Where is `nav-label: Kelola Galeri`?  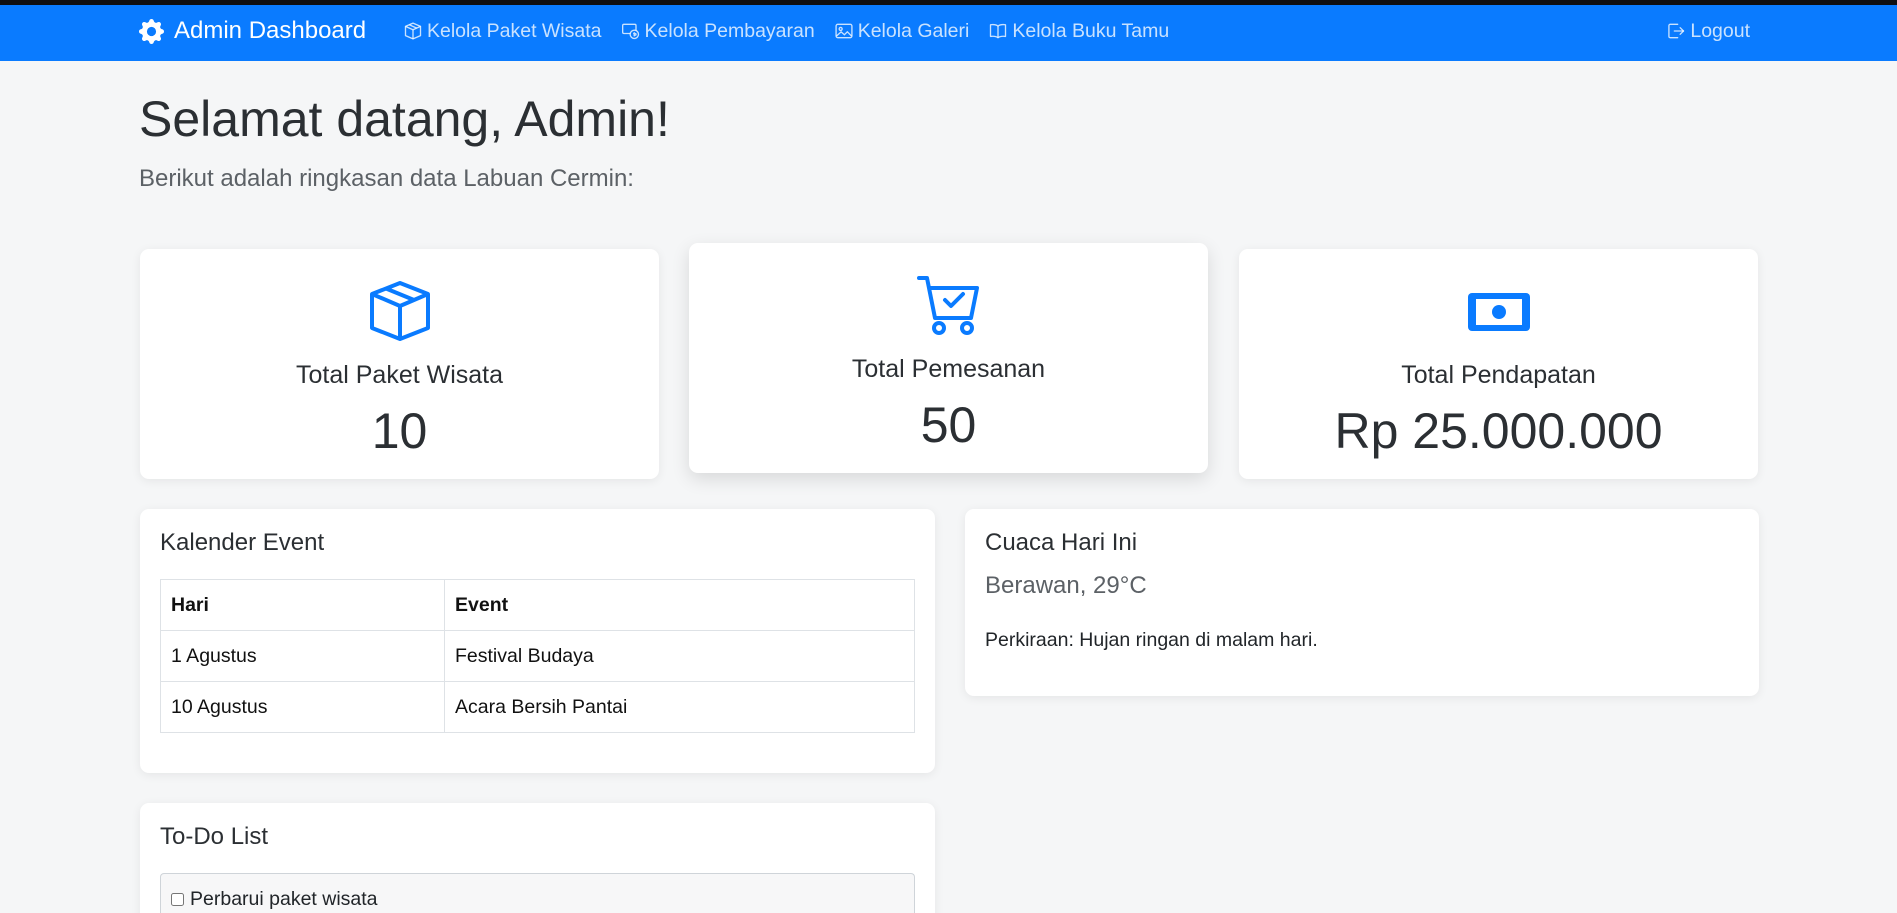 nav-label: Kelola Galeri is located at coordinates (913, 30).